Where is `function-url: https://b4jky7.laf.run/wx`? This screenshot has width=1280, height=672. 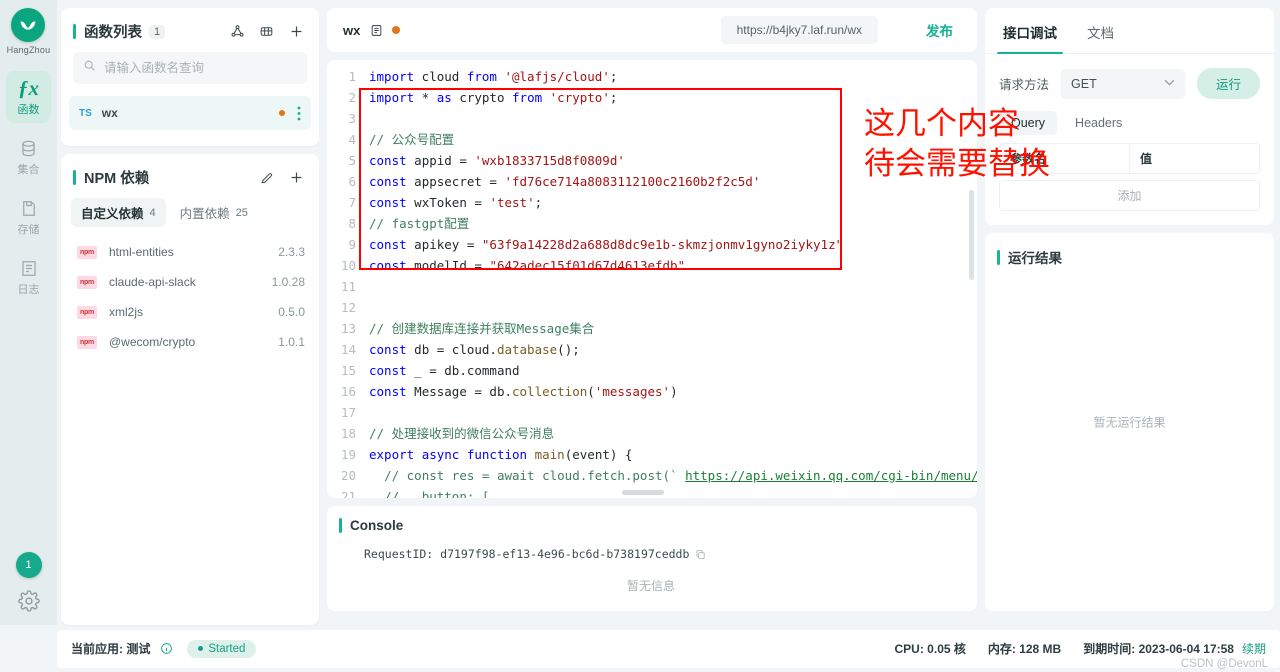 function-url: https://b4jky7.laf.run/wx is located at coordinates (799, 30).